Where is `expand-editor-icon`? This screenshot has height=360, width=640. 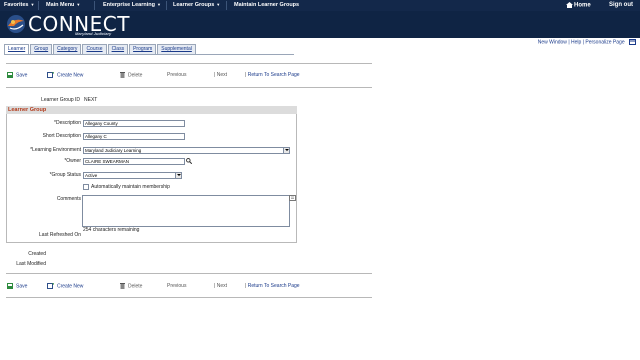 expand-editor-icon is located at coordinates (292, 198).